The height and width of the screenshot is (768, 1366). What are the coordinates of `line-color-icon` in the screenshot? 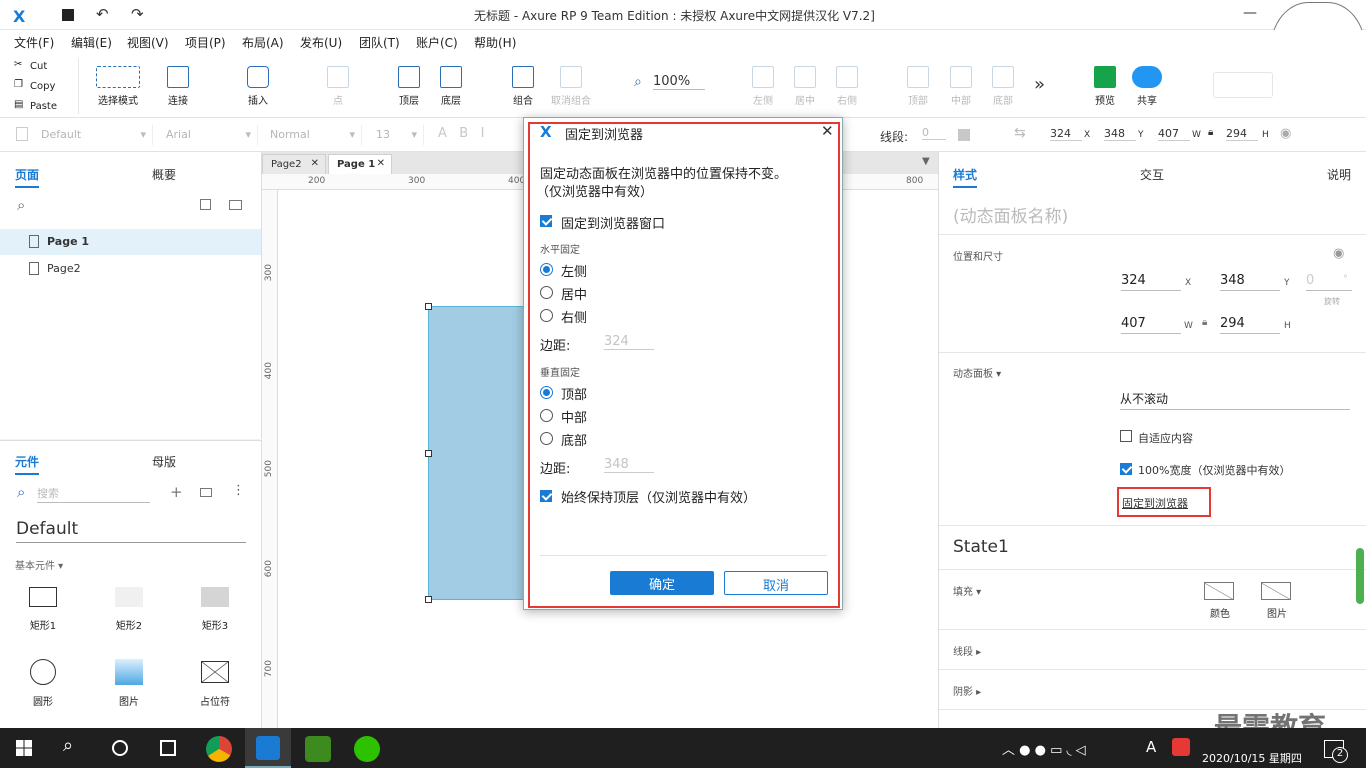 It's located at (964, 135).